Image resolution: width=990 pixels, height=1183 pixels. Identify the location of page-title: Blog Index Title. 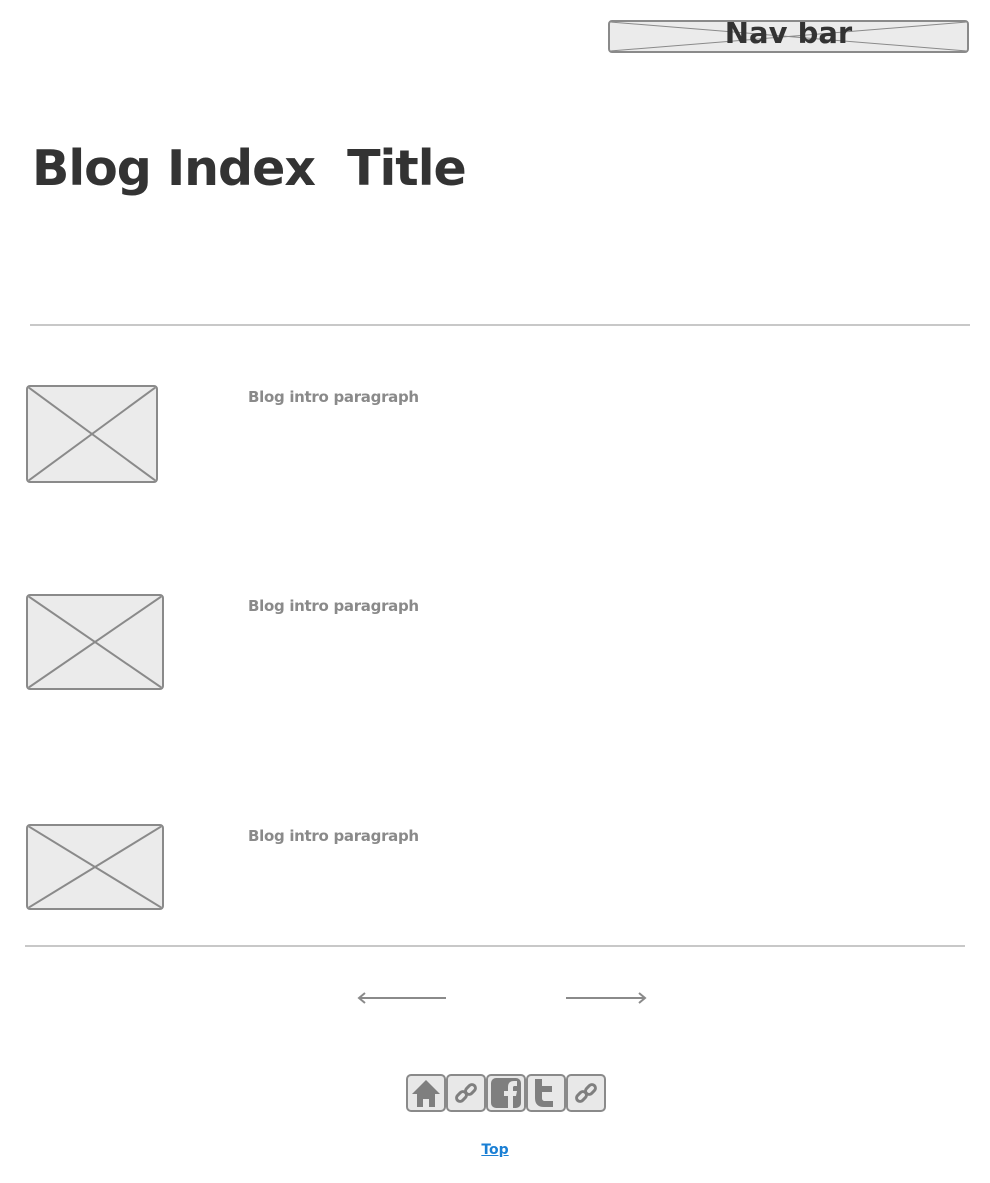
(249, 168).